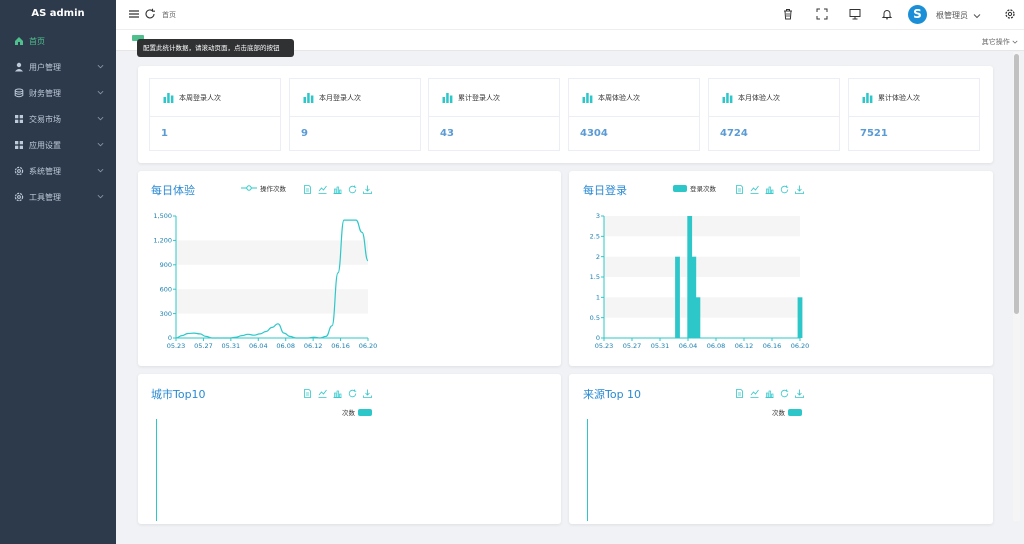  Describe the element at coordinates (249, 188) in the screenshot. I see `legend-line-marker` at that location.